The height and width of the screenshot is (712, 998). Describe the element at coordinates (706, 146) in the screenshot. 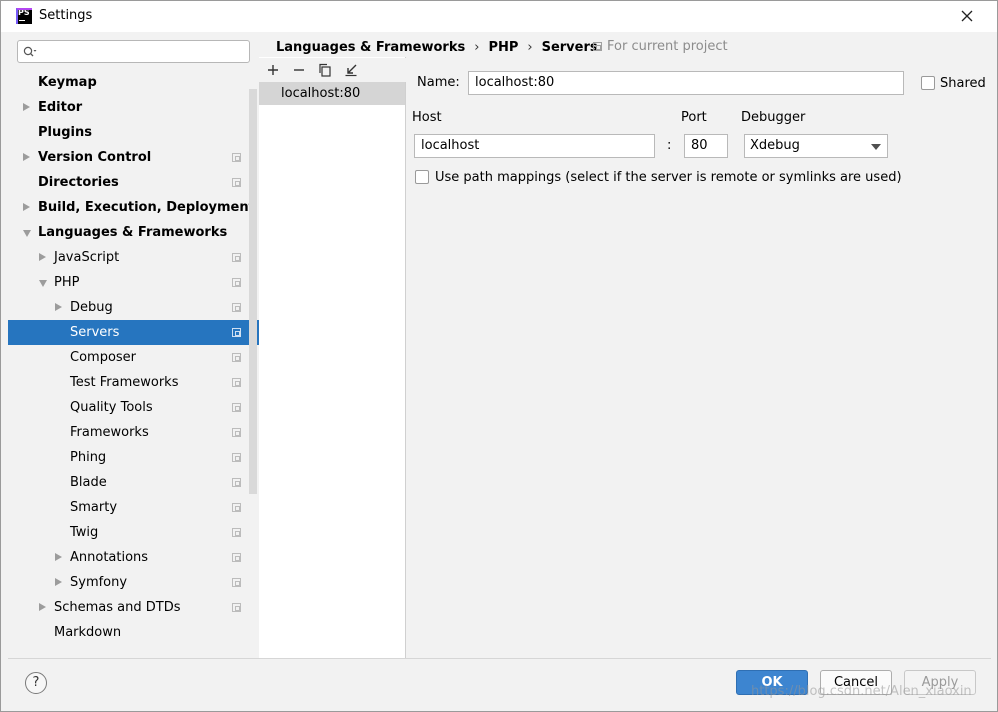

I see `port-field: 80` at that location.